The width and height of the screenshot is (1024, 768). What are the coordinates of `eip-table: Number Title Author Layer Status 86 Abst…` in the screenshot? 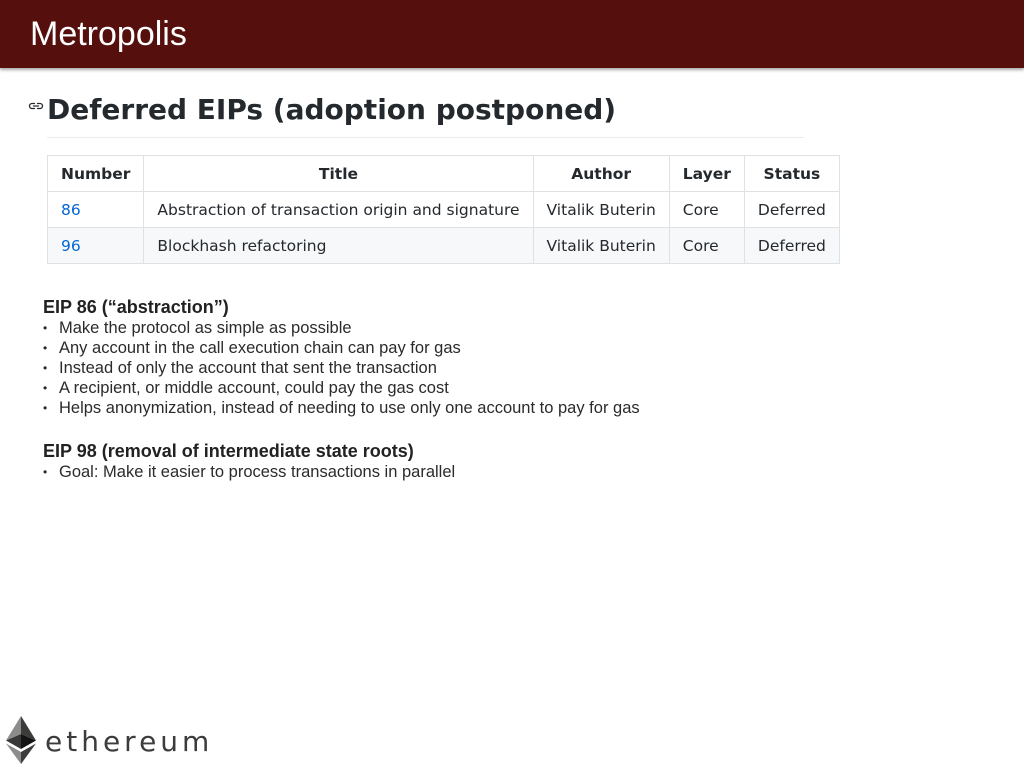 It's located at (443, 209).